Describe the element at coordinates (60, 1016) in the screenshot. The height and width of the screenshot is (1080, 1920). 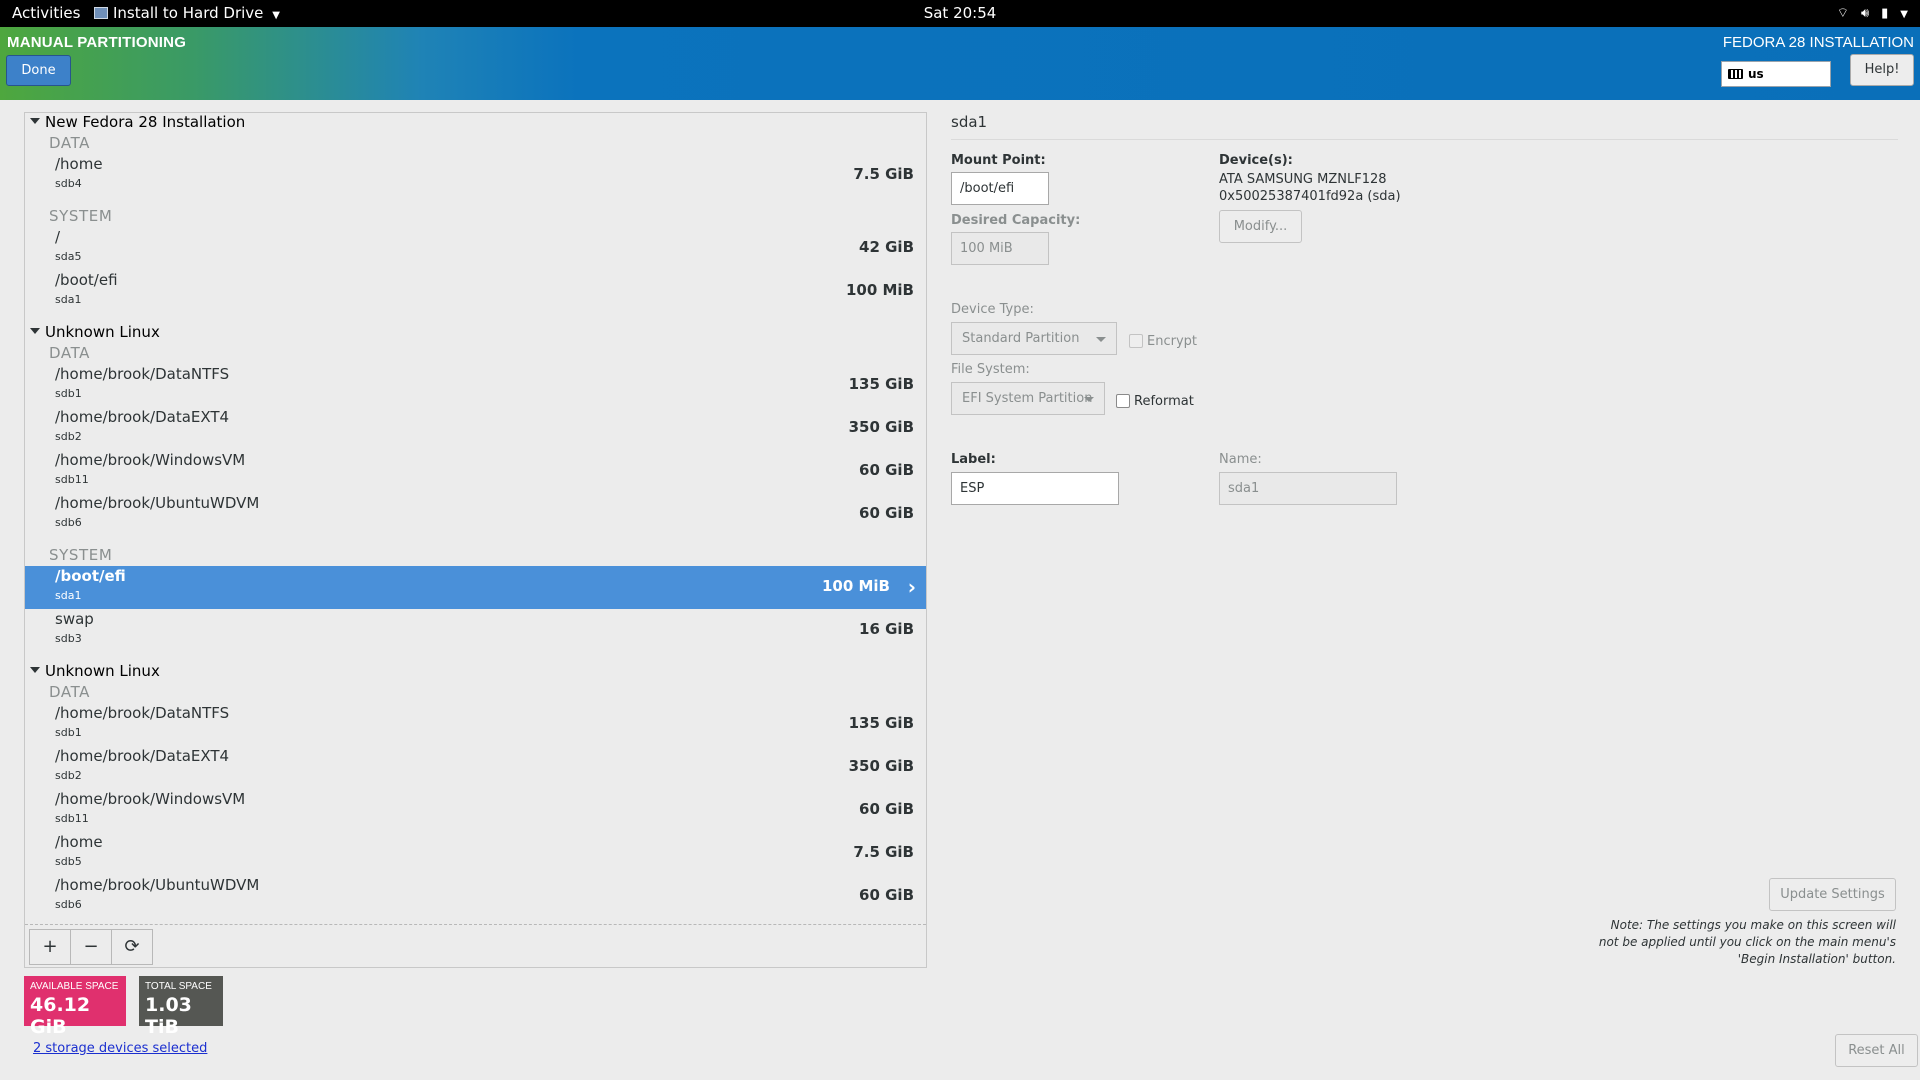
I see `available-space-value: 46.12 GiB` at that location.